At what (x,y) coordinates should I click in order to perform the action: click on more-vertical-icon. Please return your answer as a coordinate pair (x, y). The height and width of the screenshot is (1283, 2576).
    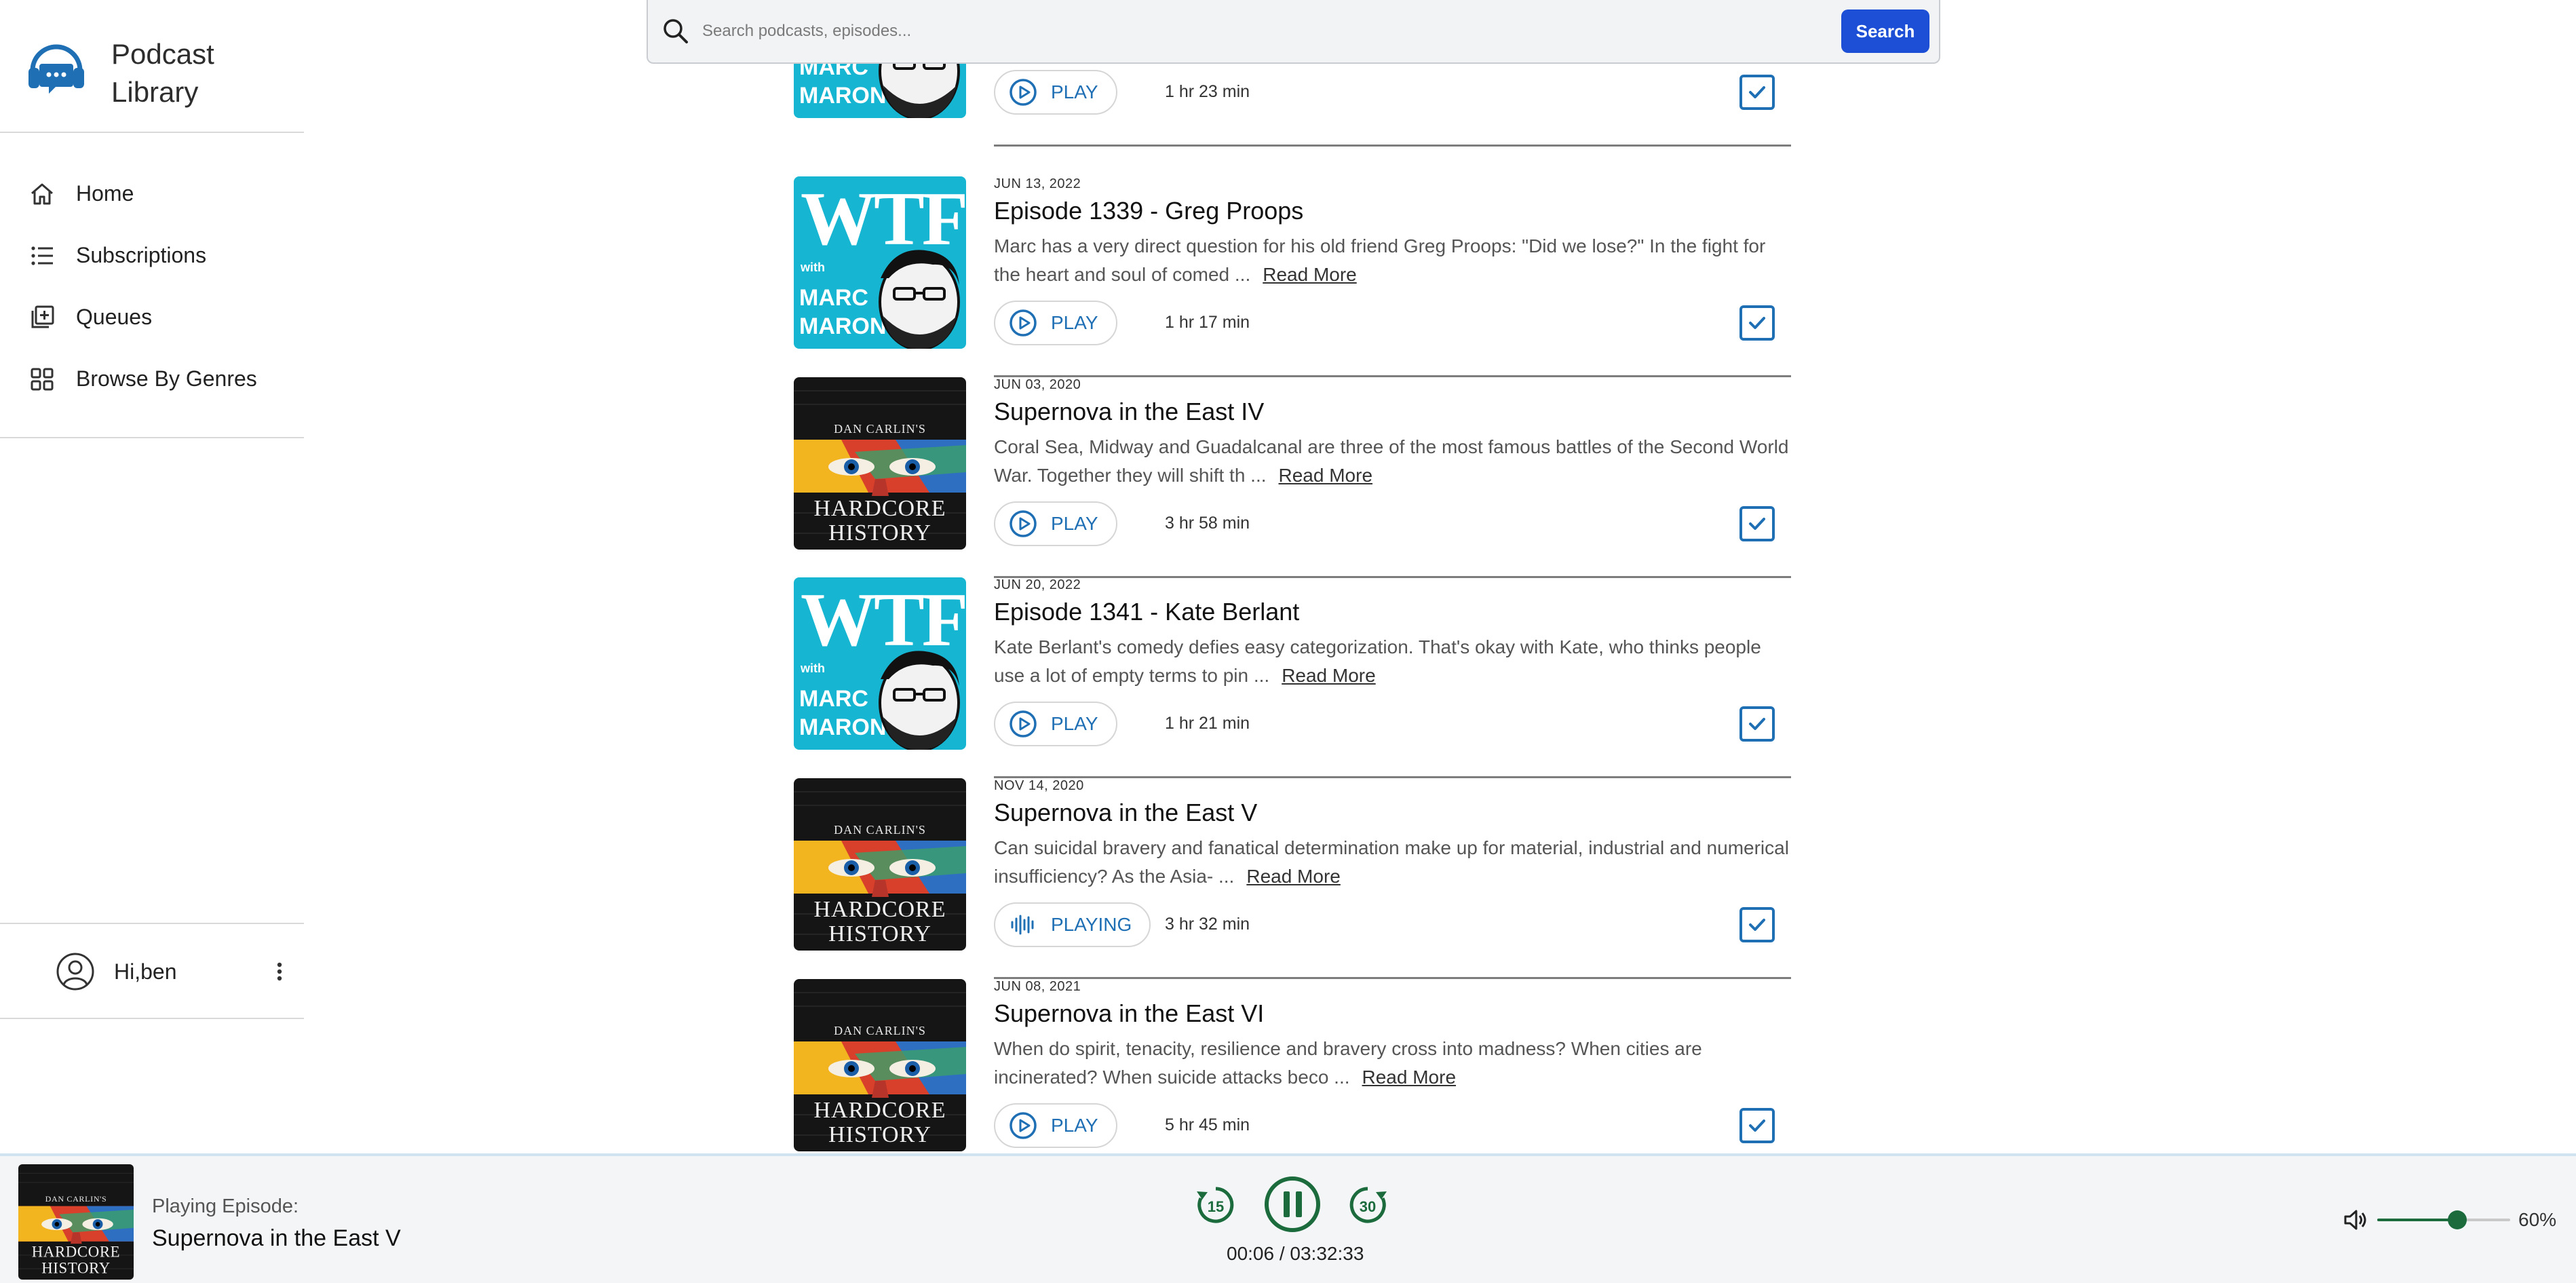
    Looking at the image, I should click on (279, 971).